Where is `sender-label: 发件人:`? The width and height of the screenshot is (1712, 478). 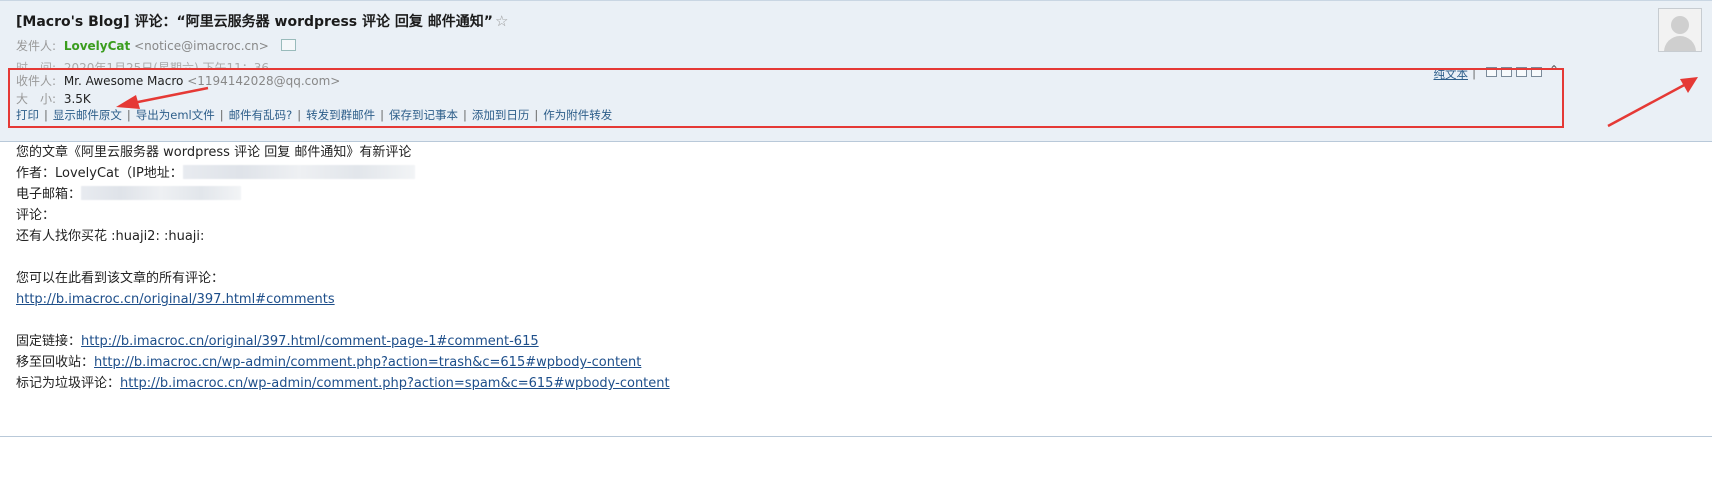
sender-label: 发件人: is located at coordinates (36, 46).